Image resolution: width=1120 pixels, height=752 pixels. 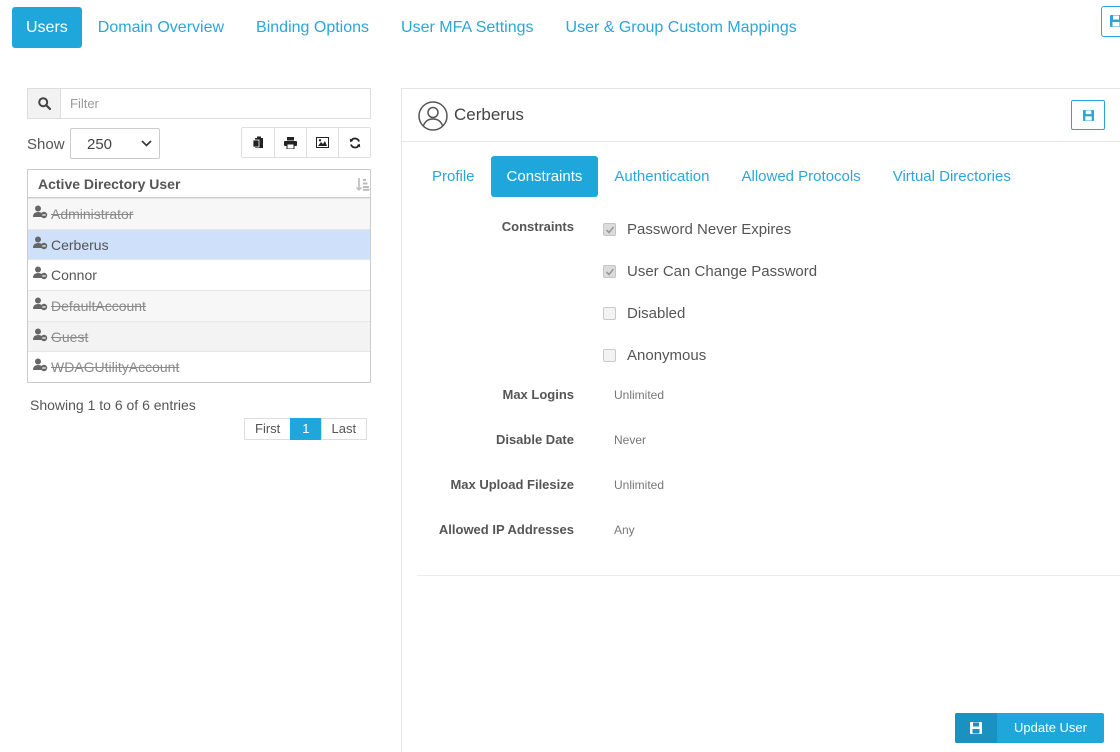 I want to click on entries-info: Showing 1 to 6 of 6 entries, so click(x=113, y=405).